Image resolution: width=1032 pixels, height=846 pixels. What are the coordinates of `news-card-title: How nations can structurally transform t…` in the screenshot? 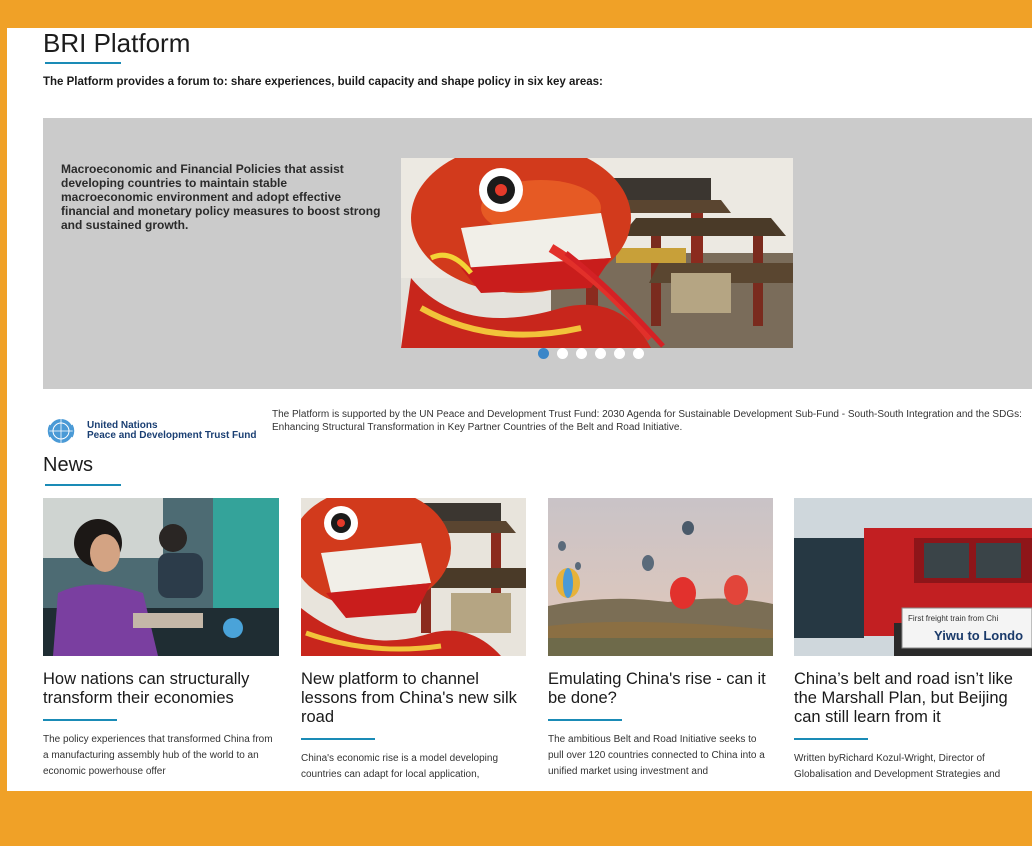 It's located at (161, 689).